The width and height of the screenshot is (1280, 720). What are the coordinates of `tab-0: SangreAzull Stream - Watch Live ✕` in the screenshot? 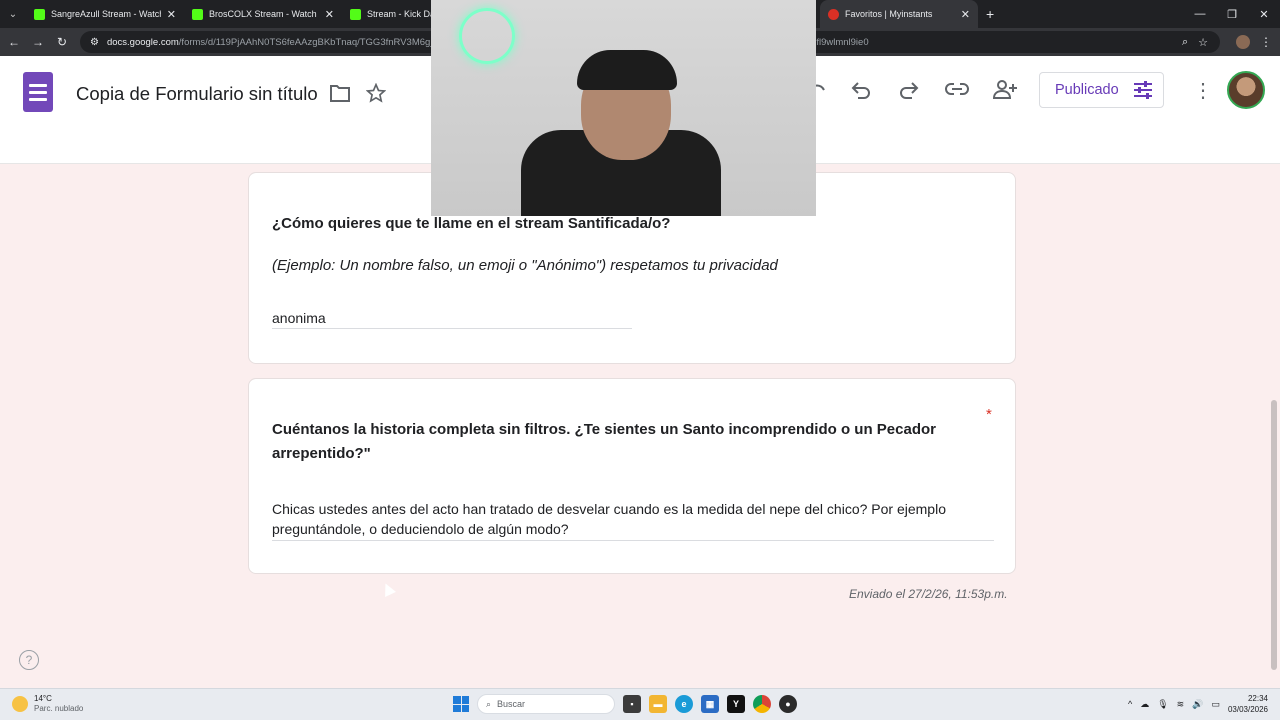 It's located at (105, 14).